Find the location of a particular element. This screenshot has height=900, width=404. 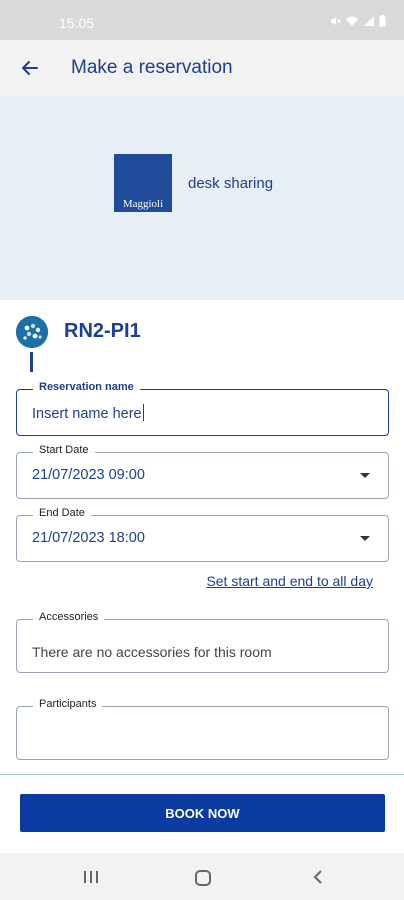

status-bar: 15:05 is located at coordinates (202, 20).